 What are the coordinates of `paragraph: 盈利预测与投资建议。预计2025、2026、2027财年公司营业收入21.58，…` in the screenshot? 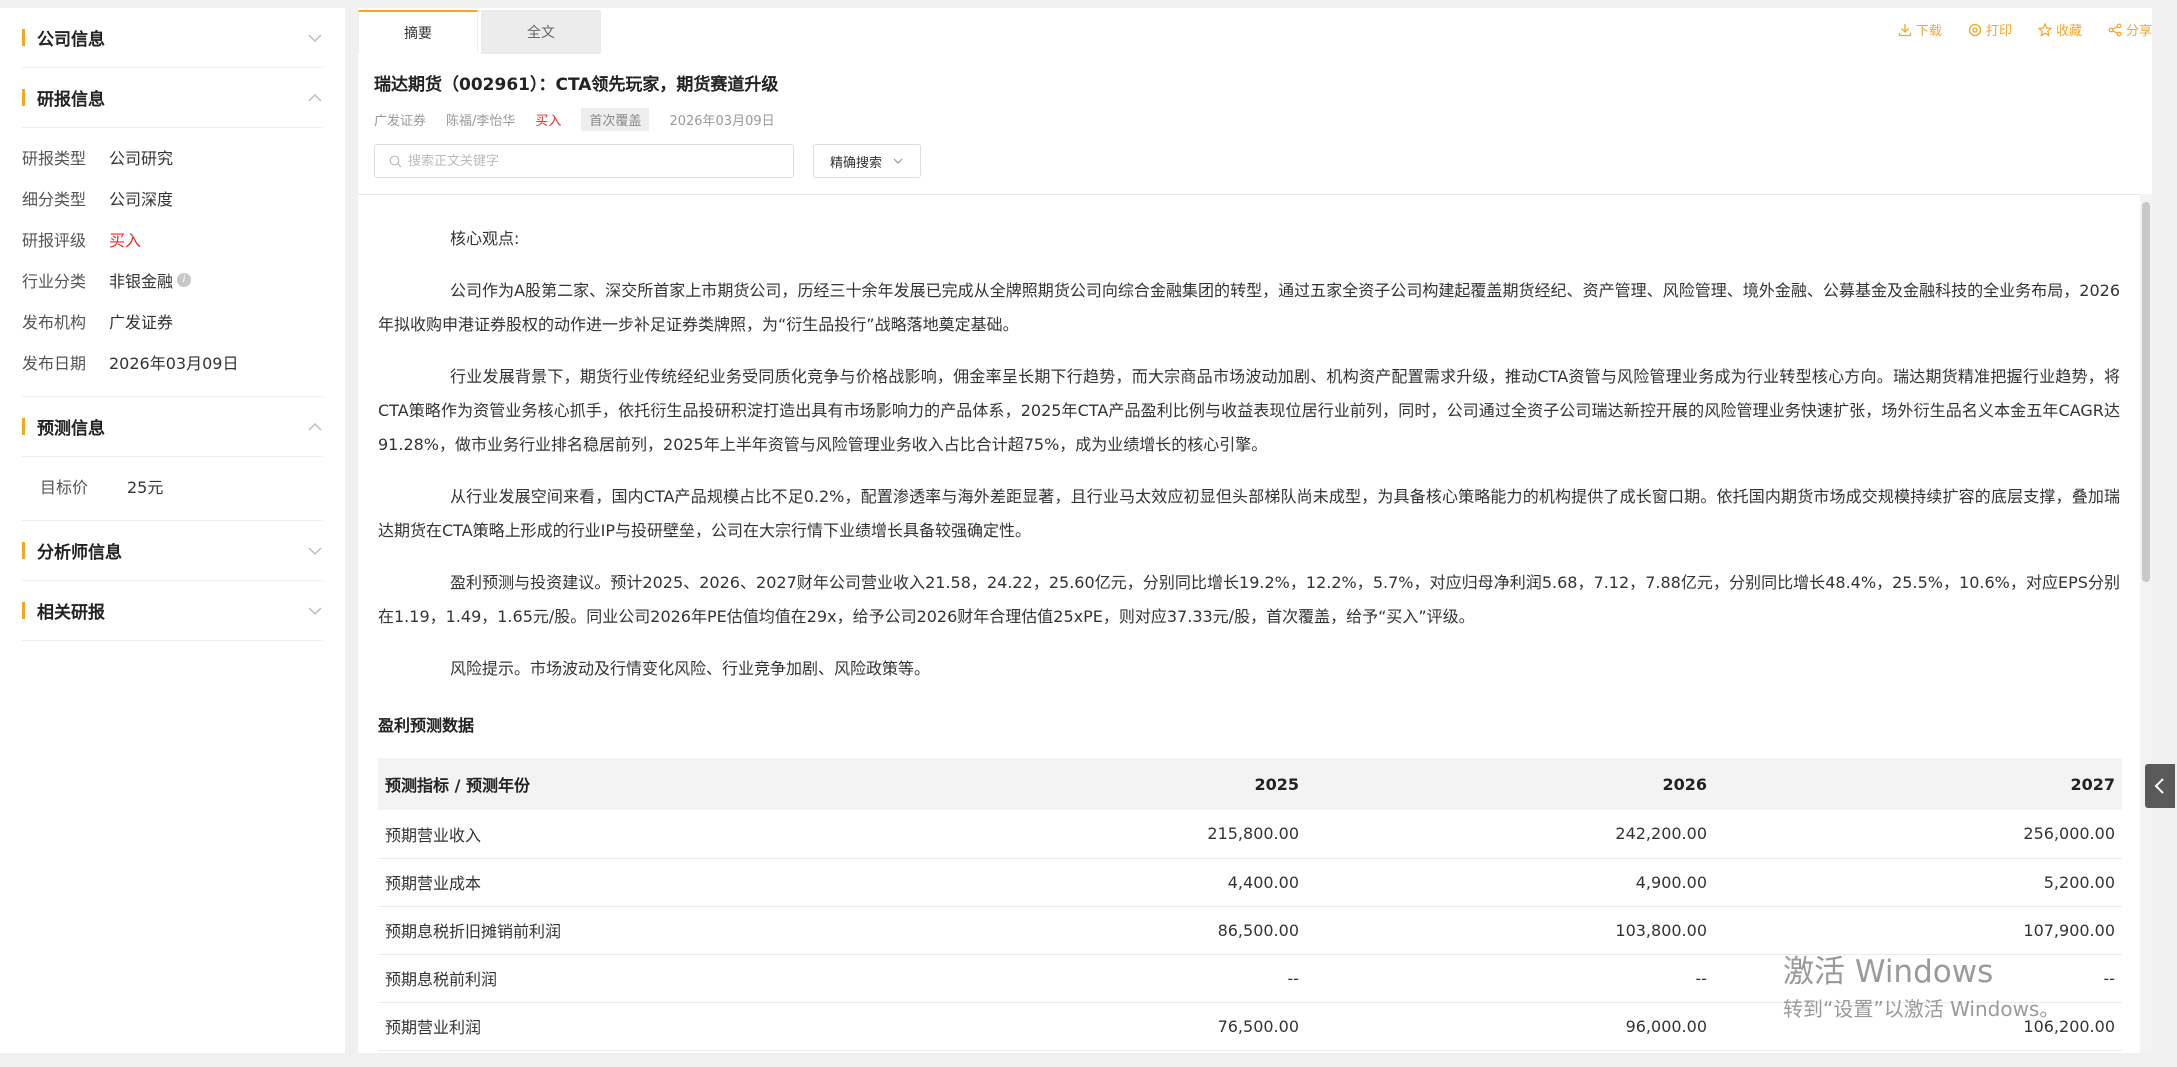 It's located at (1249, 599).